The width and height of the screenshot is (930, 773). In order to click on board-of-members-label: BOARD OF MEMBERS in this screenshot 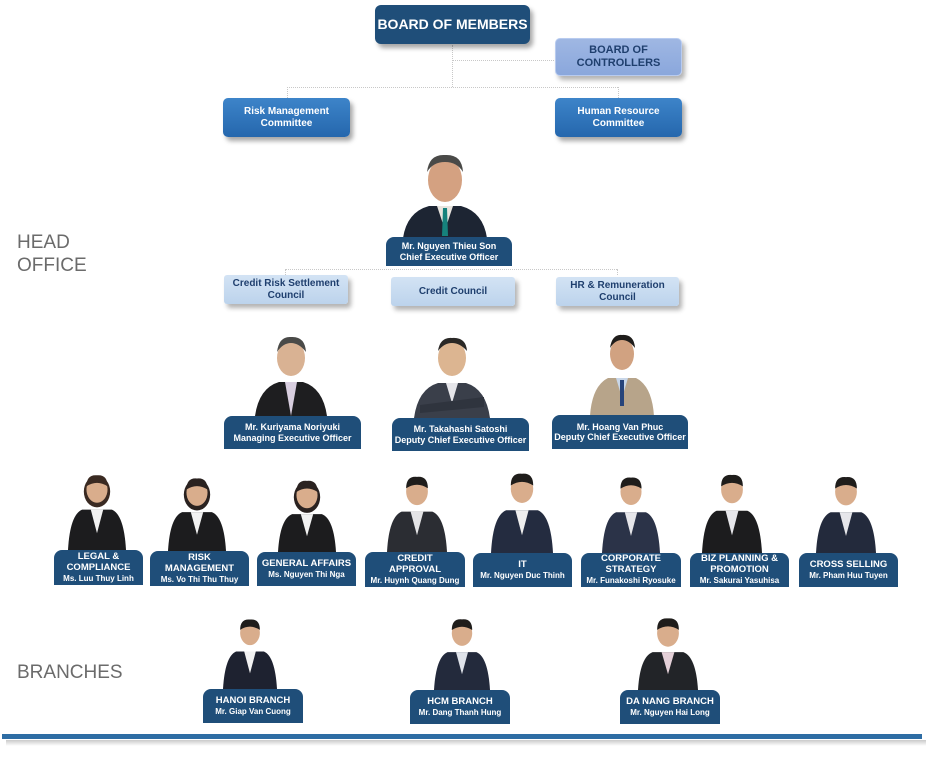, I will do `click(452, 24)`.